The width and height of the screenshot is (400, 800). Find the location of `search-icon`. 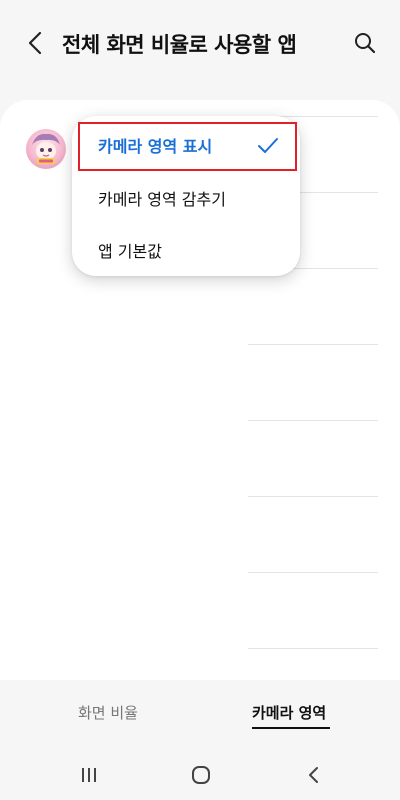

search-icon is located at coordinates (365, 43).